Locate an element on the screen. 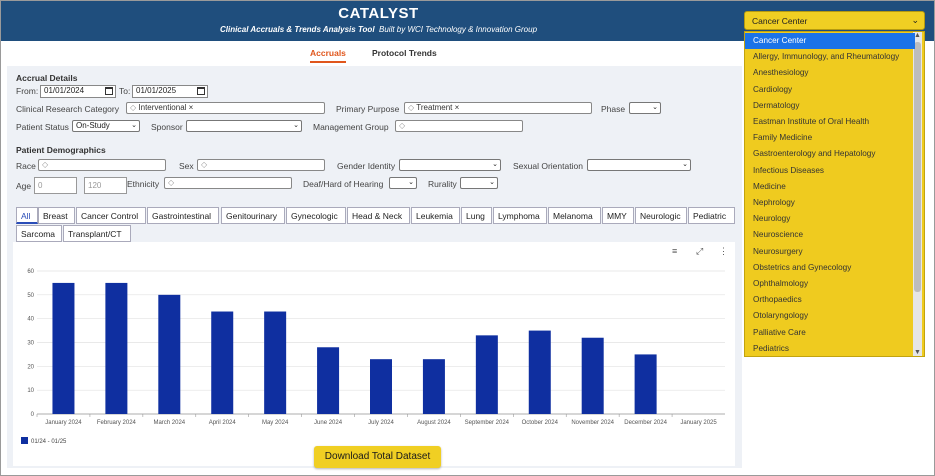  department-option: Orthopaedics is located at coordinates (830, 300).